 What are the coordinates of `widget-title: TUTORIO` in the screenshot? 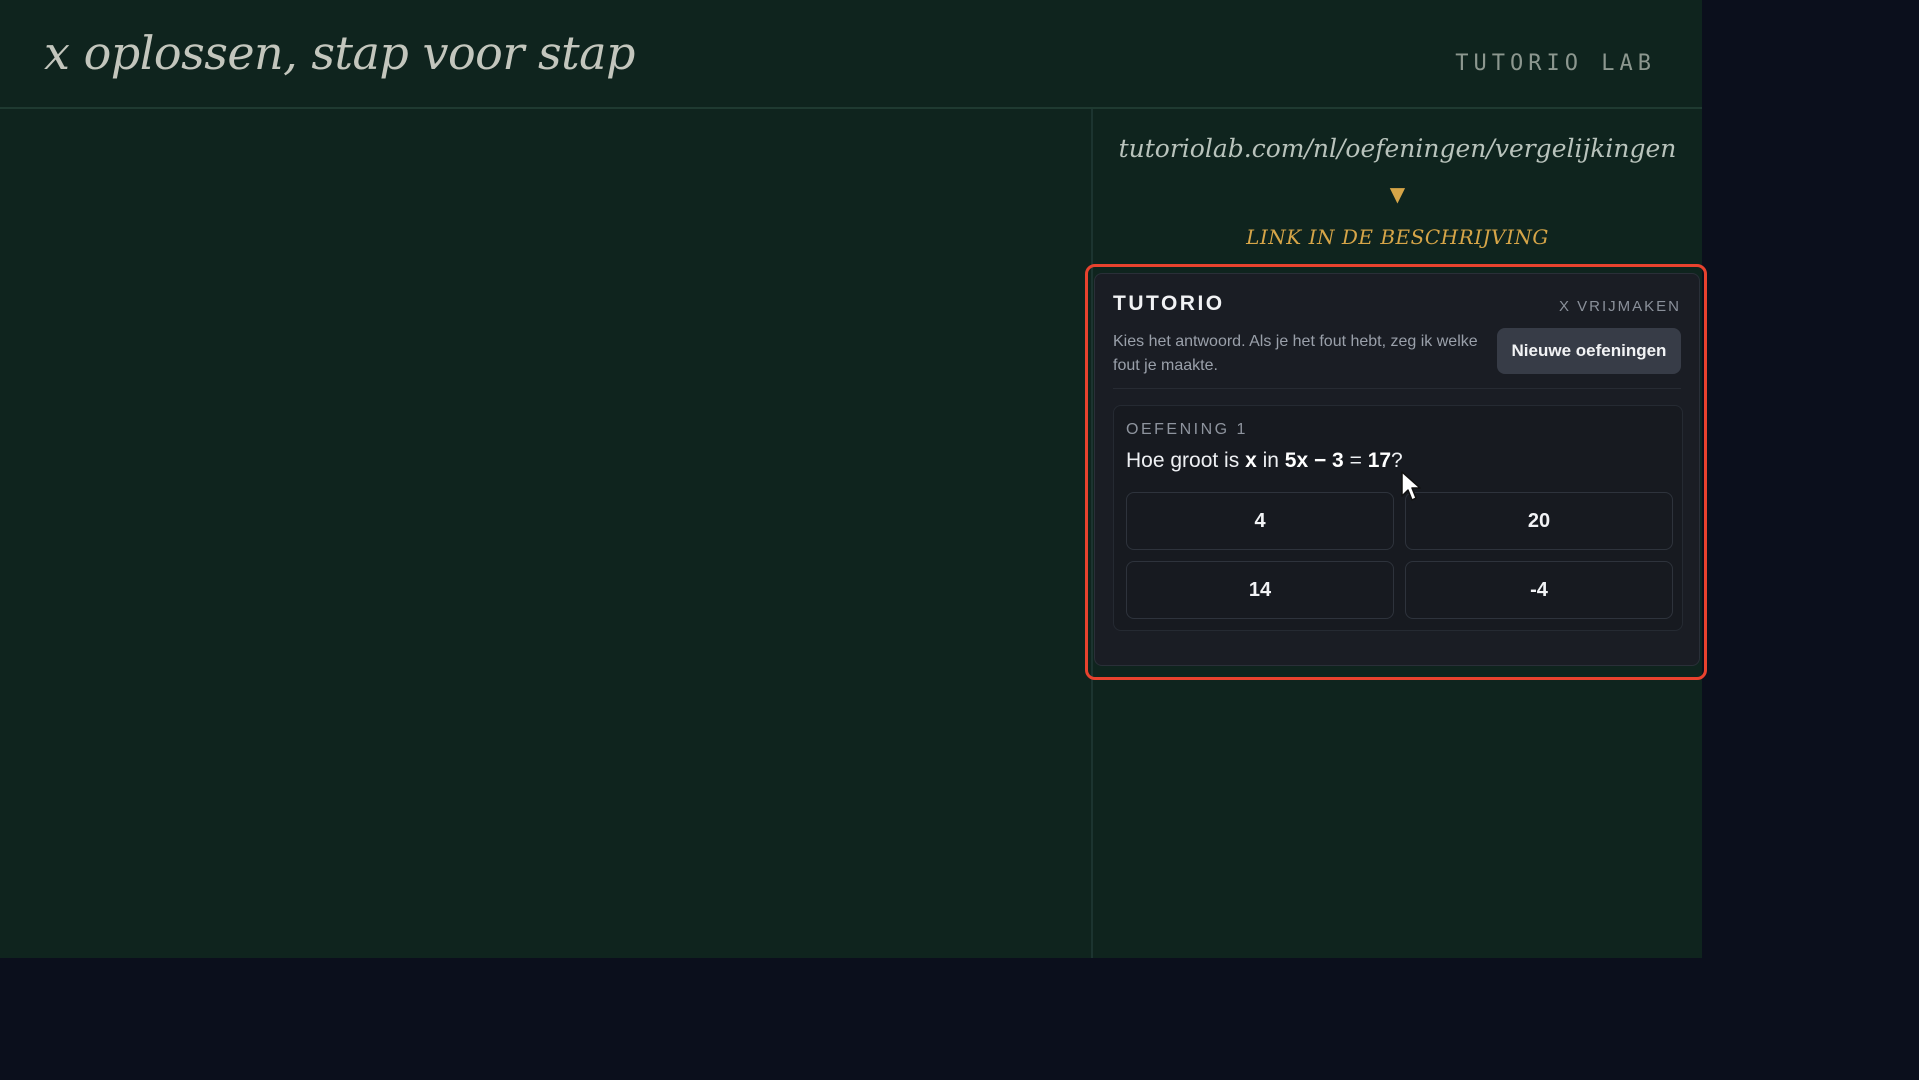 It's located at (1169, 303).